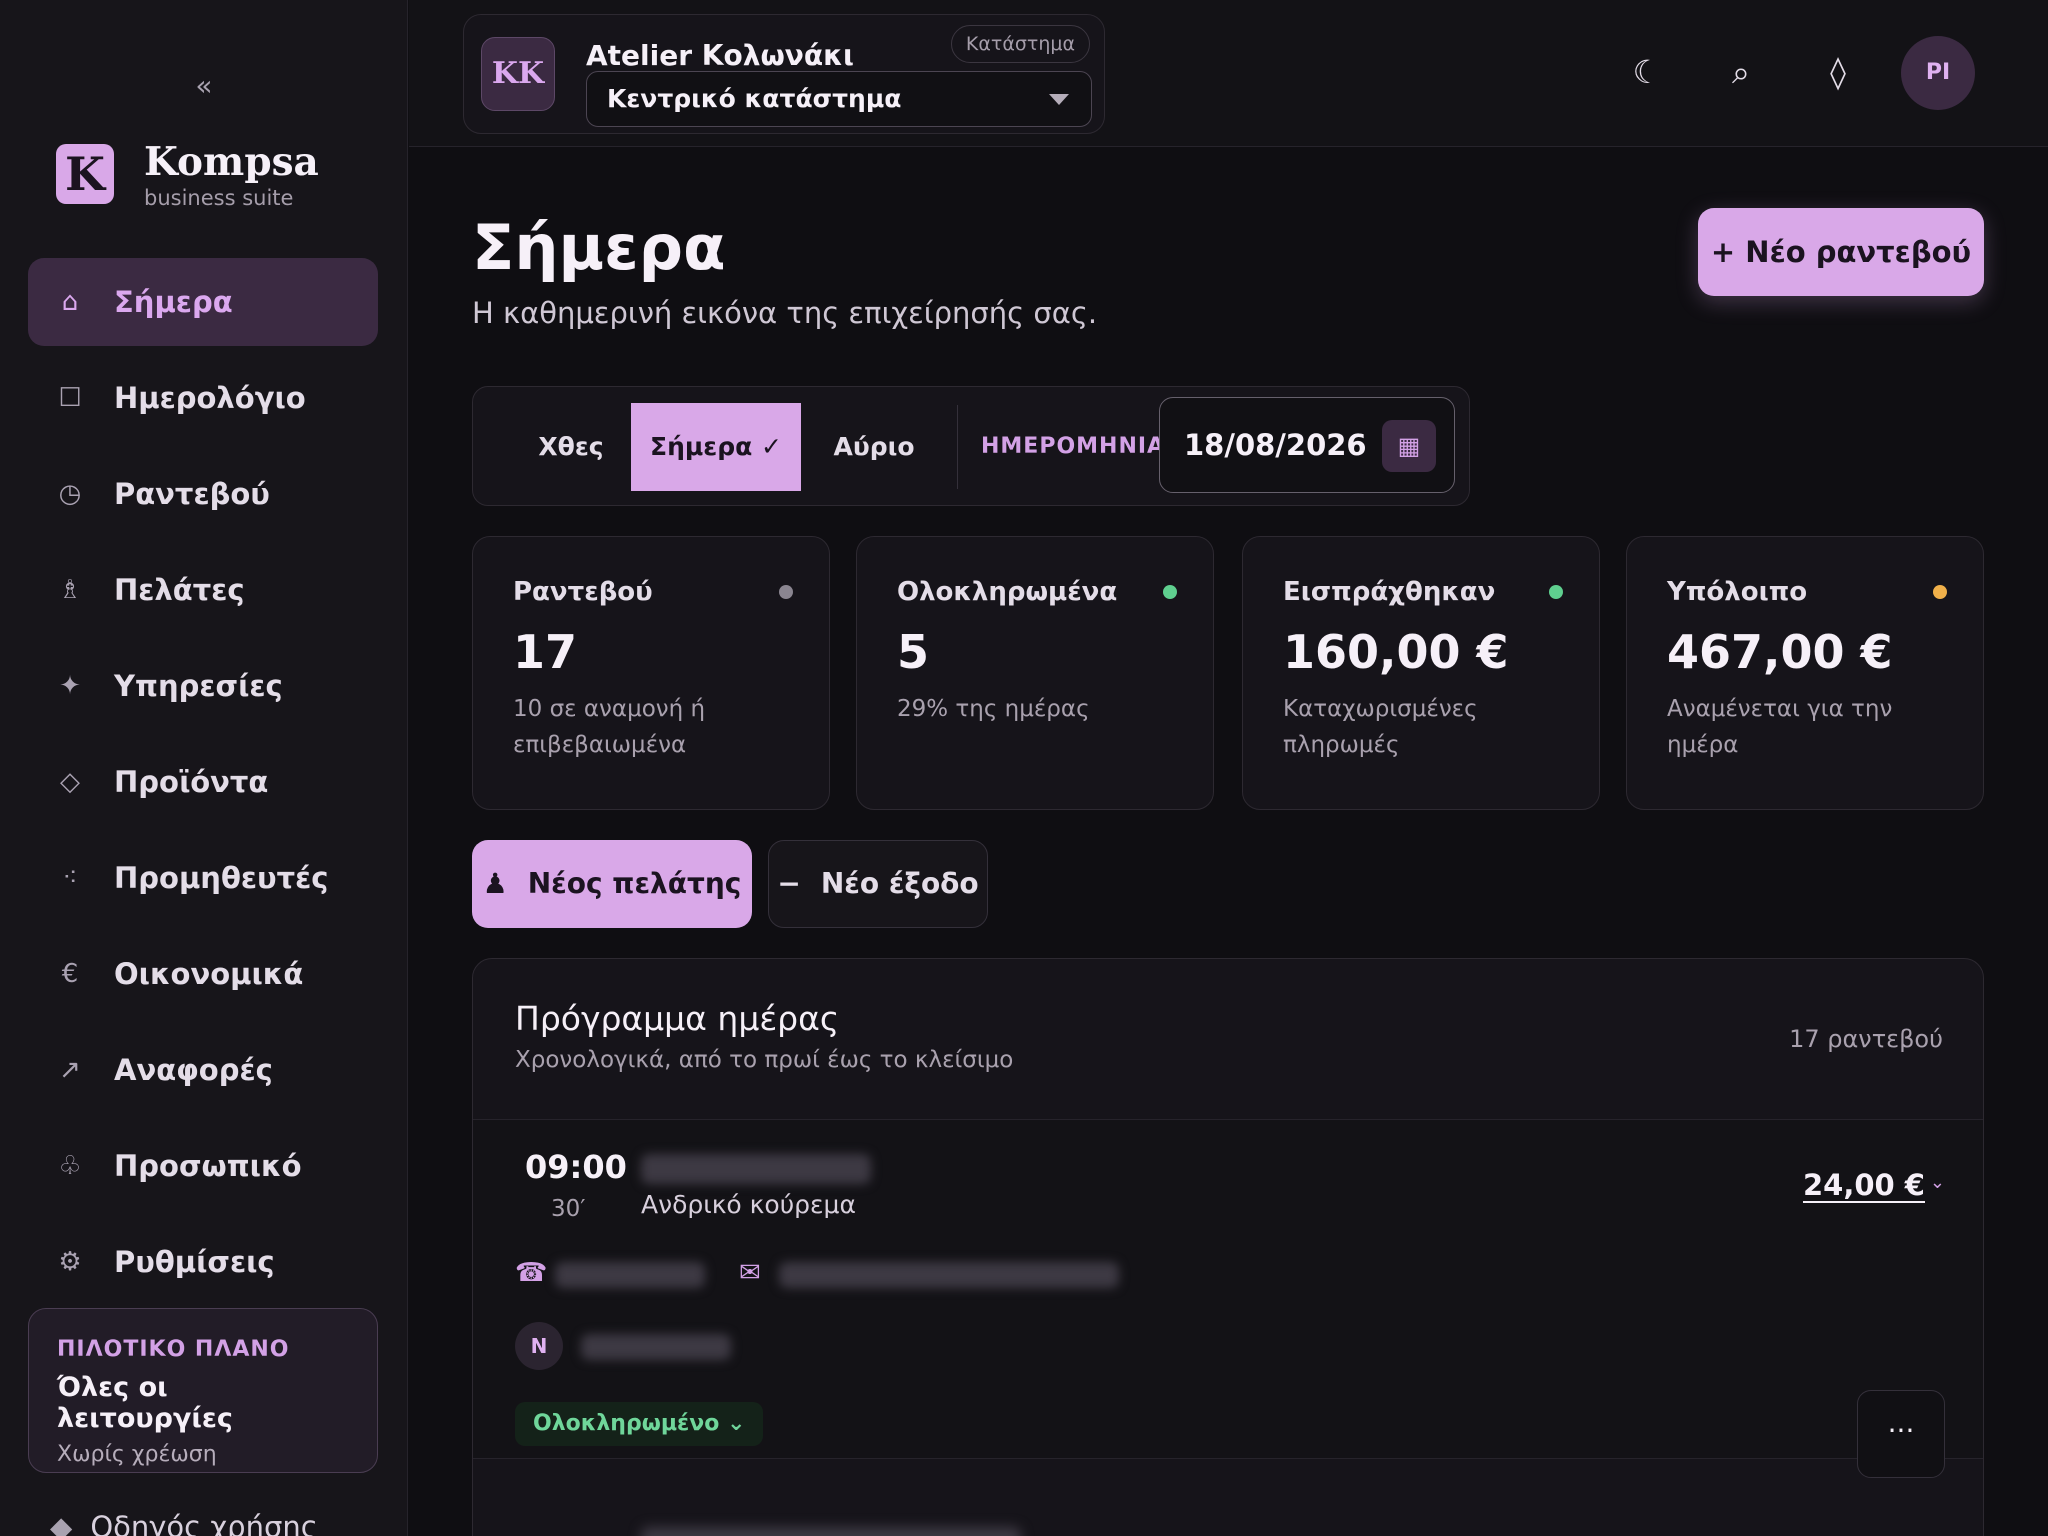  What do you see at coordinates (203, 1070) in the screenshot?
I see `sidebar-item-reports: ↗ Αναφορές` at bounding box center [203, 1070].